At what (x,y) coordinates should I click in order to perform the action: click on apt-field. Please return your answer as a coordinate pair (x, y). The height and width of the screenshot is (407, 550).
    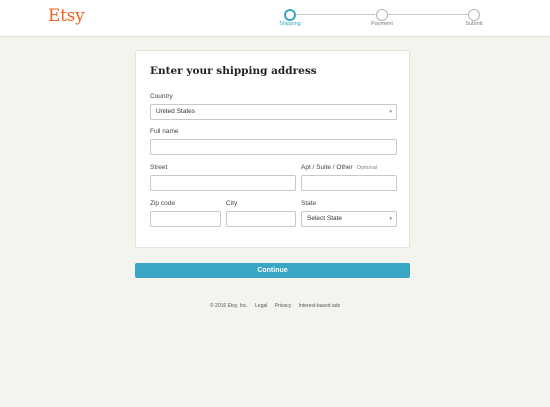
    Looking at the image, I should click on (349, 183).